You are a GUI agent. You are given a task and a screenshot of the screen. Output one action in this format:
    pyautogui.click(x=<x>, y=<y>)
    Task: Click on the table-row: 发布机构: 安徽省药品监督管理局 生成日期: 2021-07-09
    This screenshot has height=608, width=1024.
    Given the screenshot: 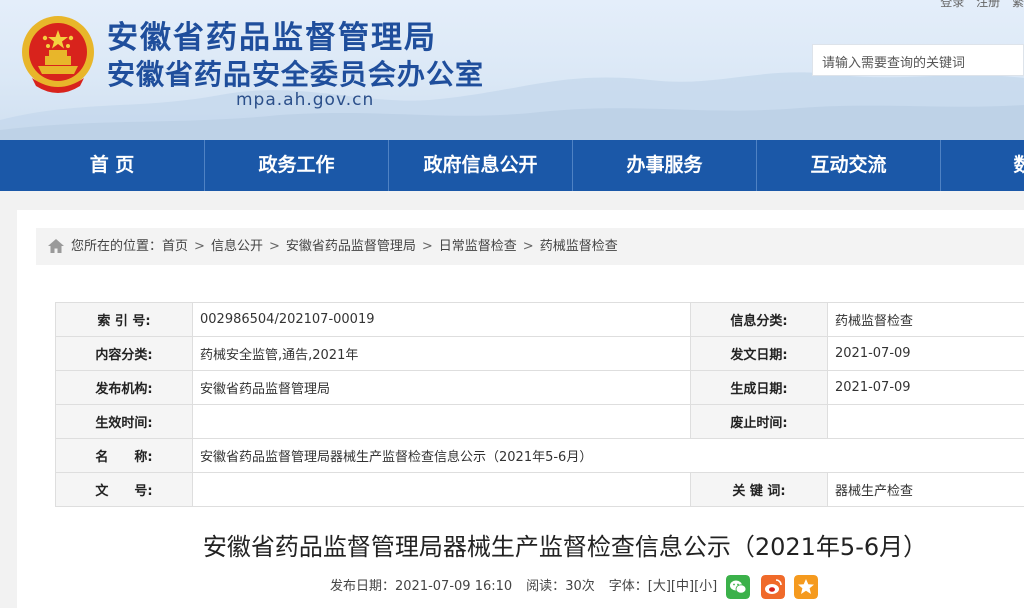 What is the action you would take?
    pyautogui.click(x=539, y=387)
    